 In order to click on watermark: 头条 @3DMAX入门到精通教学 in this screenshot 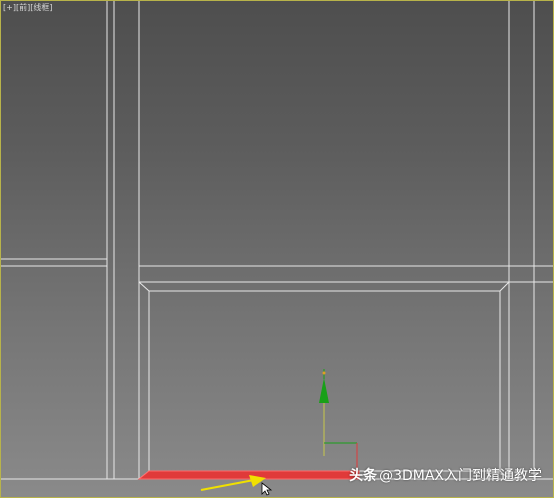, I will do `click(445, 475)`.